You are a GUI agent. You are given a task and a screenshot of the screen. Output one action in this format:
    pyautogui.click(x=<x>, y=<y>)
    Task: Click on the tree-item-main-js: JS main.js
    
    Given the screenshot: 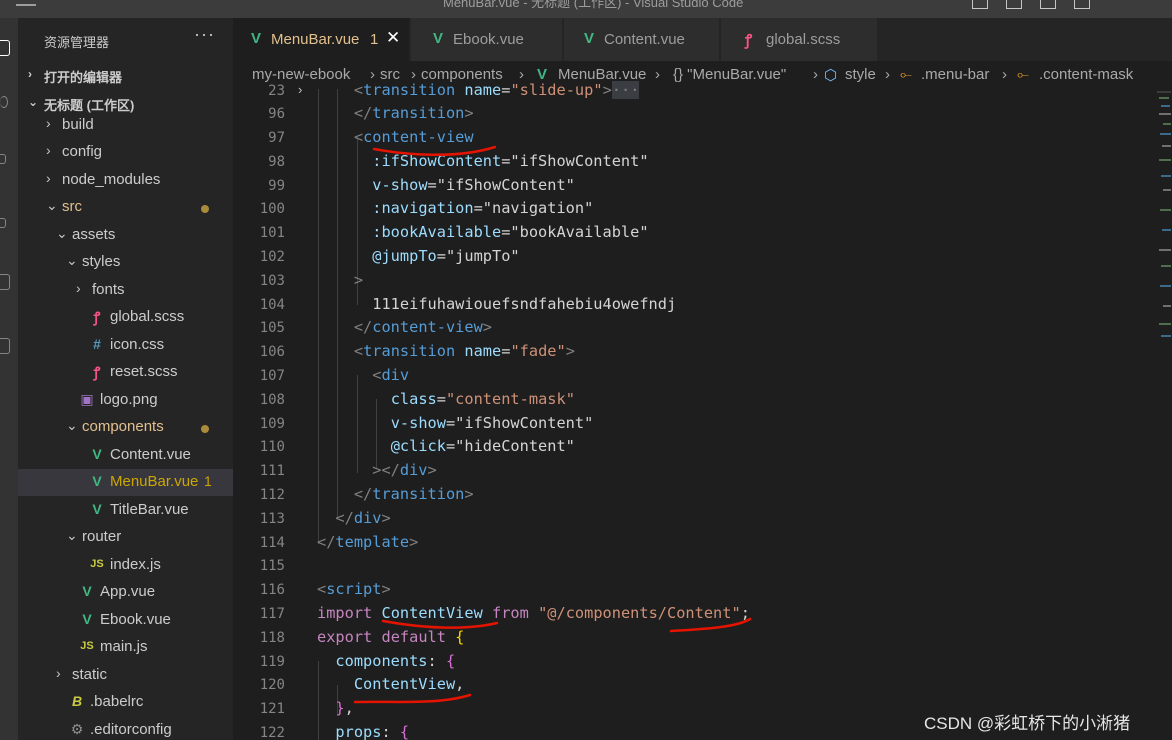 What is the action you would take?
    pyautogui.click(x=125, y=647)
    